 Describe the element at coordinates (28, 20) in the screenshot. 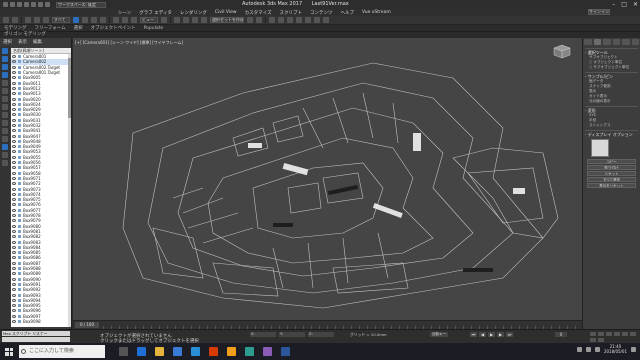

I see `link-icon` at that location.